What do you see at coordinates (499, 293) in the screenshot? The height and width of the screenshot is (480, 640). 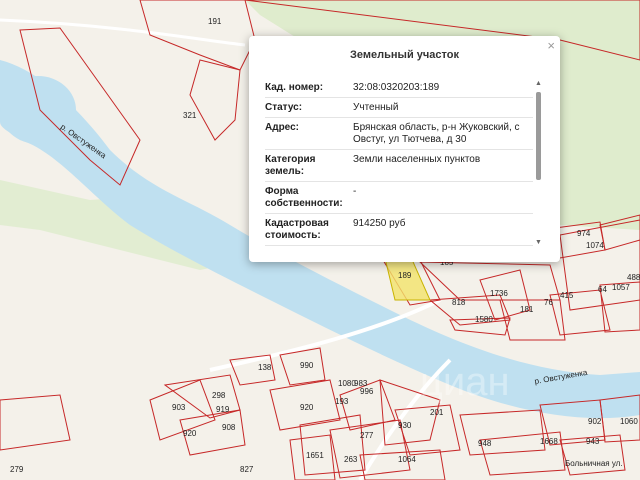 I see `parcel-label: 1736` at bounding box center [499, 293].